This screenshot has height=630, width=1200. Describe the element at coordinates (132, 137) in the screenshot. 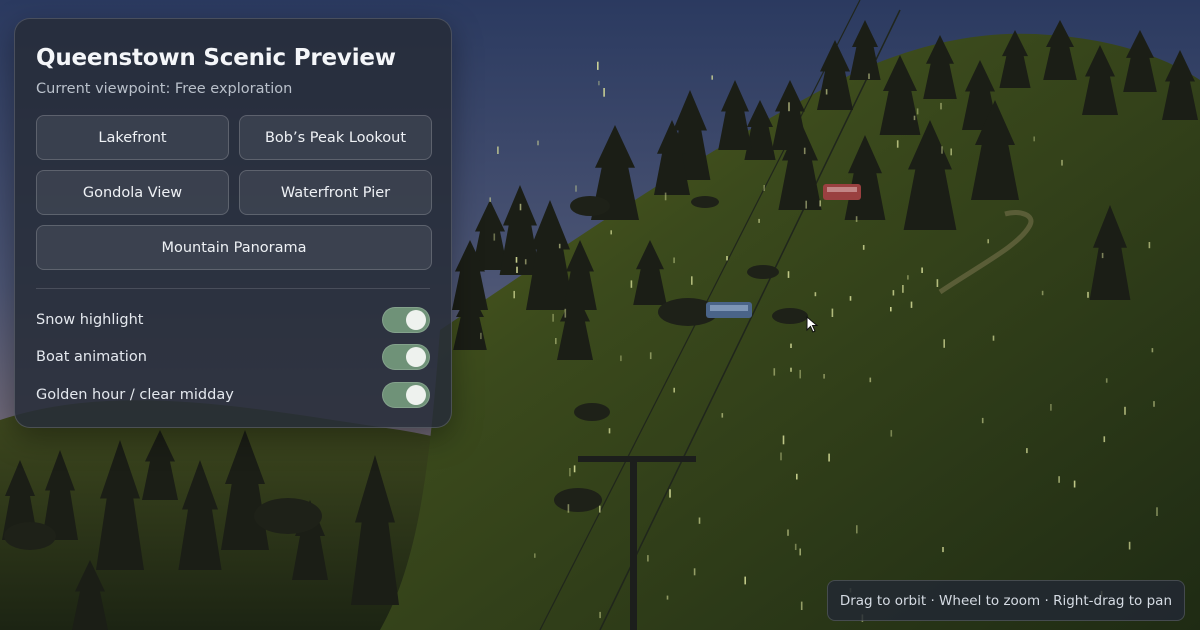

I see `lakefront-button: Lakefront` at that location.